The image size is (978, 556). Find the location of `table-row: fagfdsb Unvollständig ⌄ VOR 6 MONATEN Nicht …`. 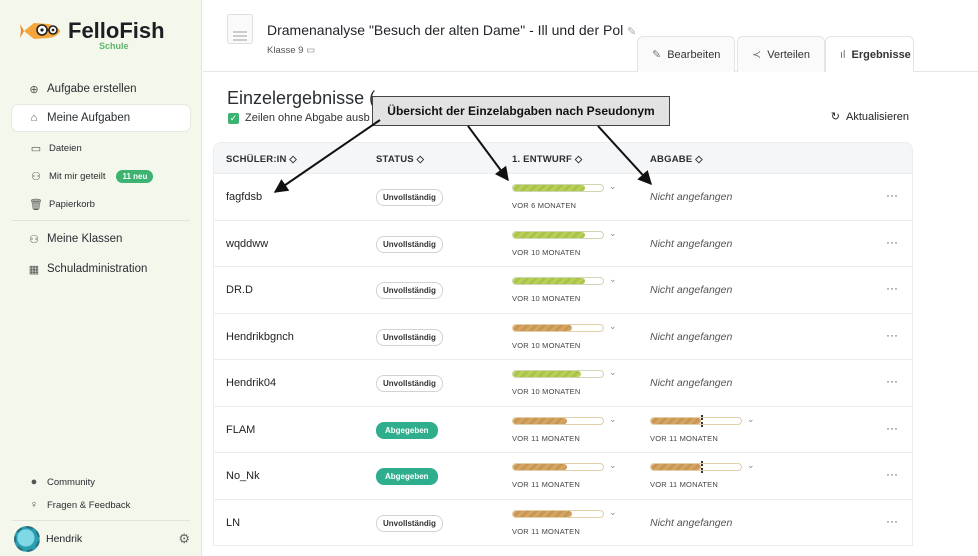

table-row: fagfdsb Unvollständig ⌄ VOR 6 MONATEN Nicht … is located at coordinates (563, 197).